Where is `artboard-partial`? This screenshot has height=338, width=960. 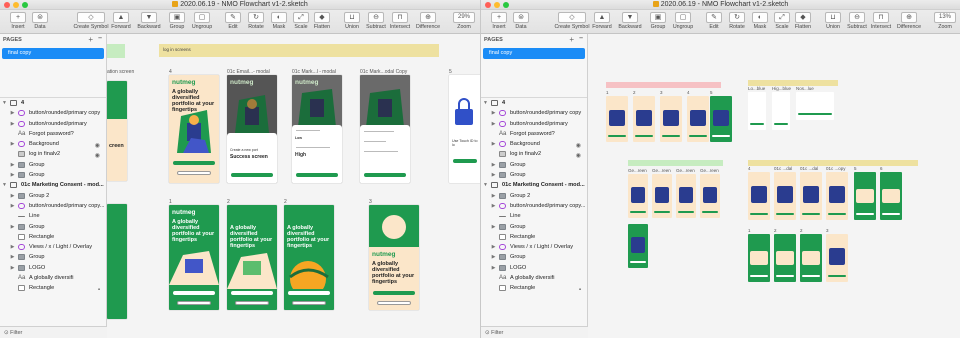
artboard-partial is located at coordinates (117, 261).